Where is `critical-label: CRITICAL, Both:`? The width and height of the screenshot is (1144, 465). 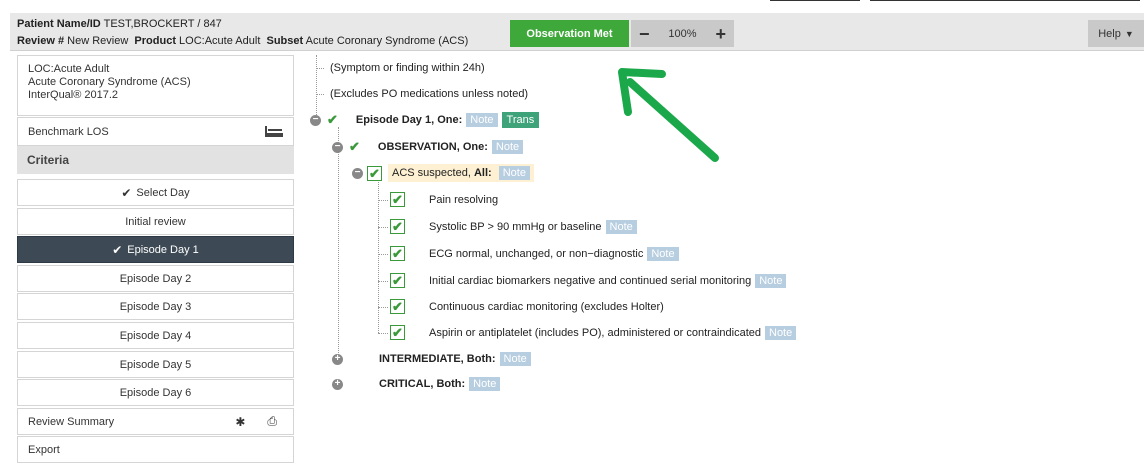
critical-label: CRITICAL, Both: is located at coordinates (422, 384).